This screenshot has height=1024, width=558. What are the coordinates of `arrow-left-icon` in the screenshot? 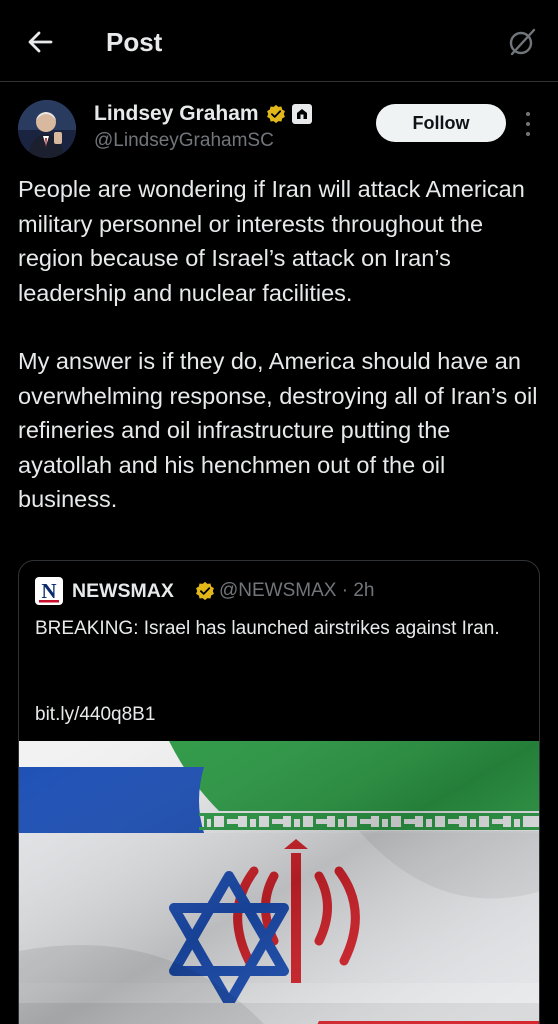 It's located at (40, 42).